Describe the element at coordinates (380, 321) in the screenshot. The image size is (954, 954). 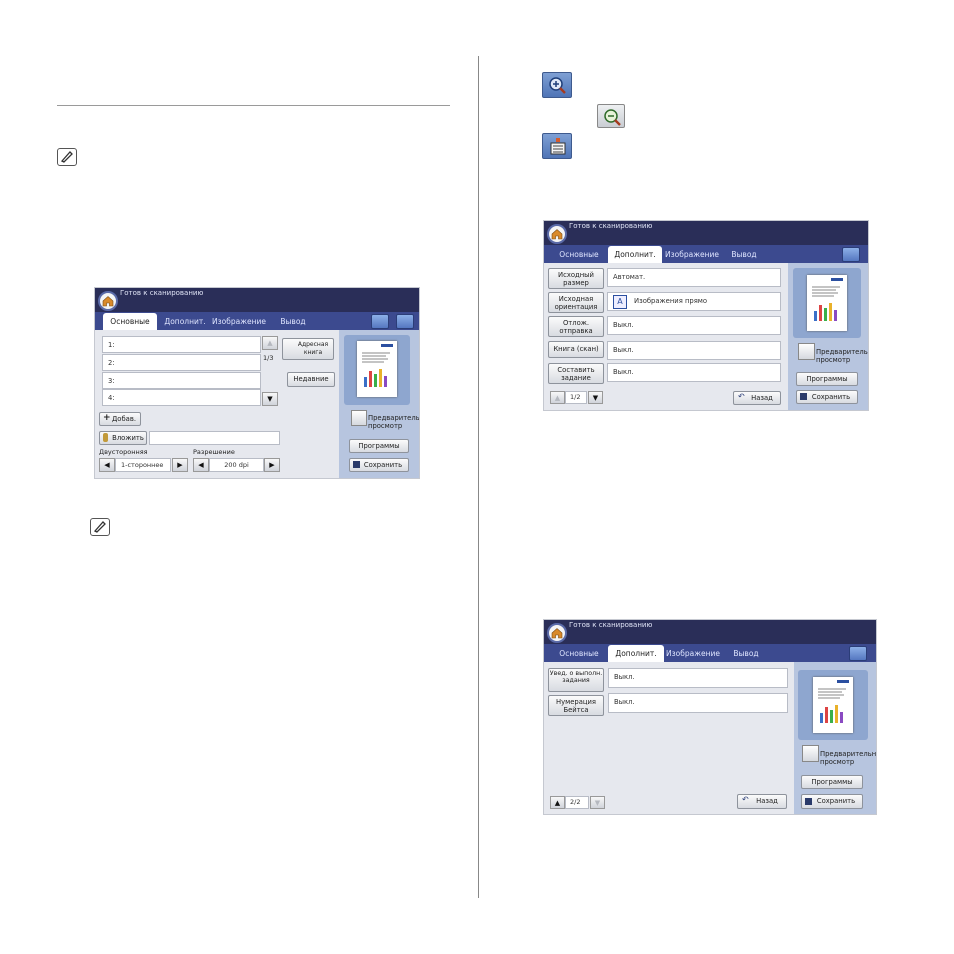
I see `search-icon` at that location.